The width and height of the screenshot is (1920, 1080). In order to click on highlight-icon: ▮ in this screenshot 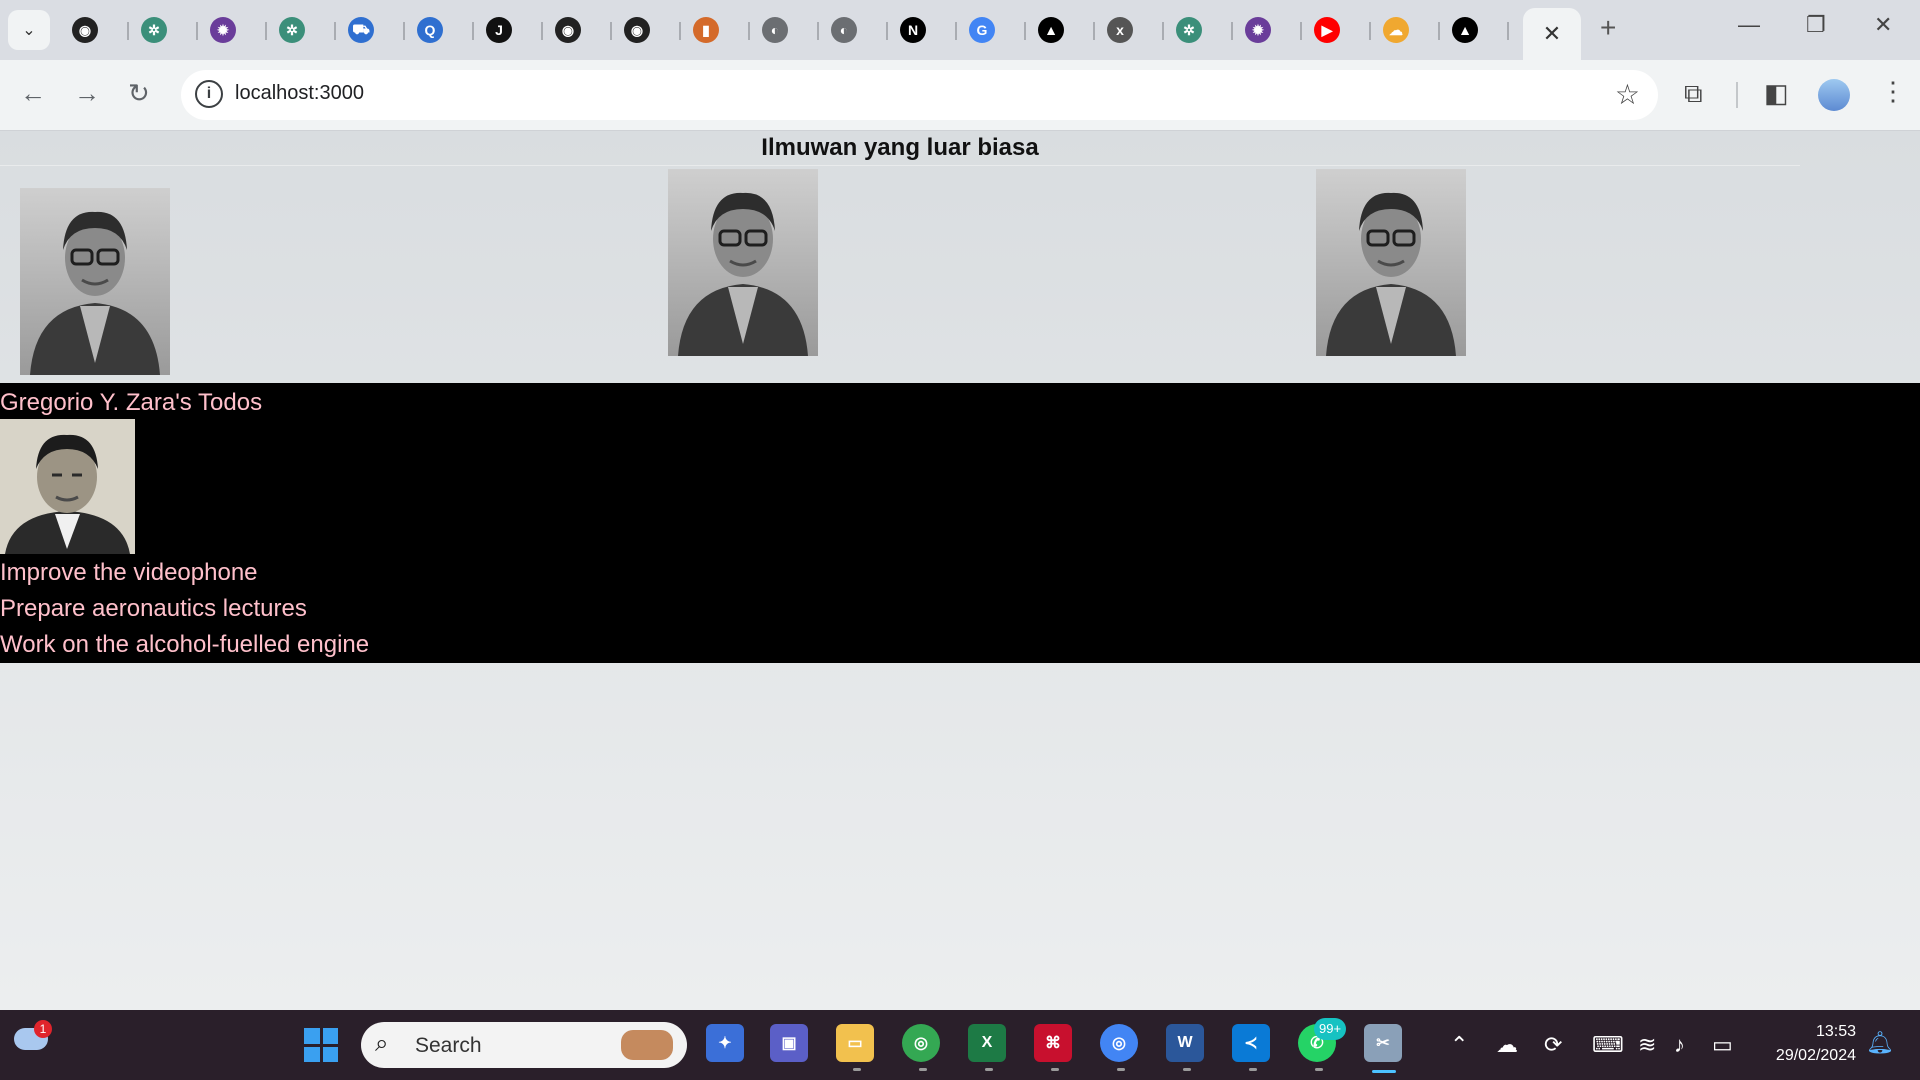, I will do `click(706, 30)`.